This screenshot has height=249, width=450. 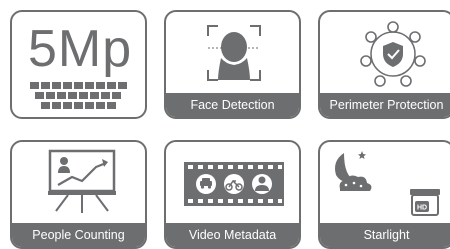 I want to click on pixel-grid-icon, so click(x=78, y=95).